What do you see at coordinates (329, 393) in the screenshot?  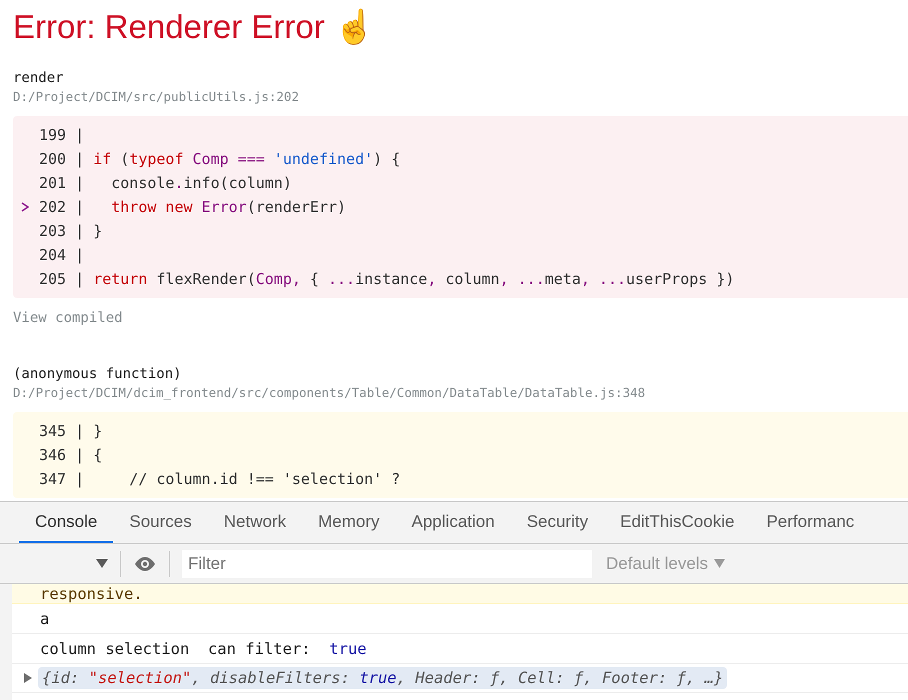 I see `file-path: D:/Project/DCIM/dcim_frontend/src/components/Table/Common/DataTable/DataTable.js:348` at bounding box center [329, 393].